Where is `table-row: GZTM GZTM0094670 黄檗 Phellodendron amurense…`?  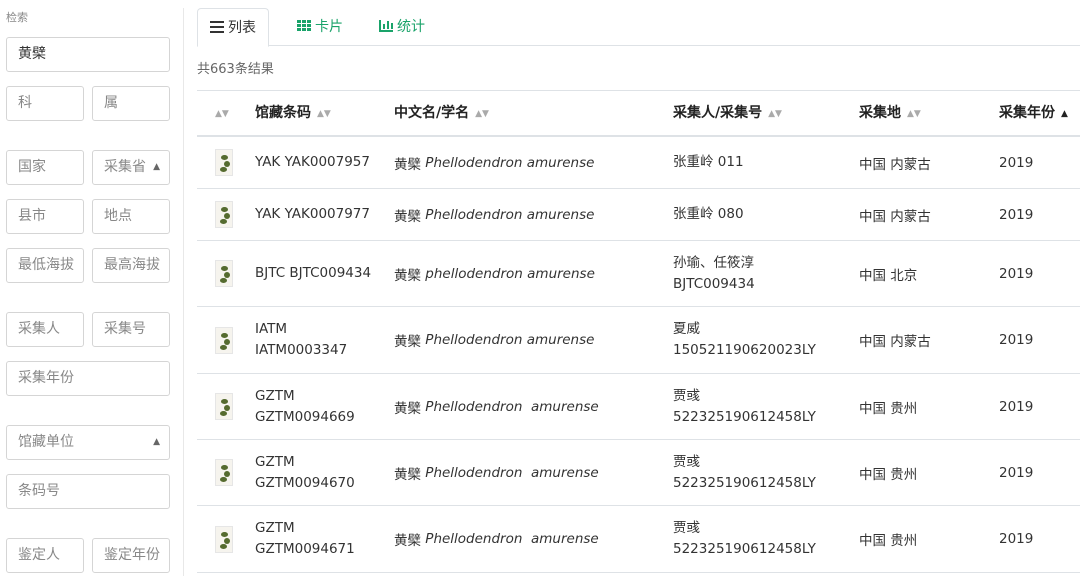
table-row: GZTM GZTM0094670 黄檗 Phellodendron amurense… is located at coordinates (638, 473).